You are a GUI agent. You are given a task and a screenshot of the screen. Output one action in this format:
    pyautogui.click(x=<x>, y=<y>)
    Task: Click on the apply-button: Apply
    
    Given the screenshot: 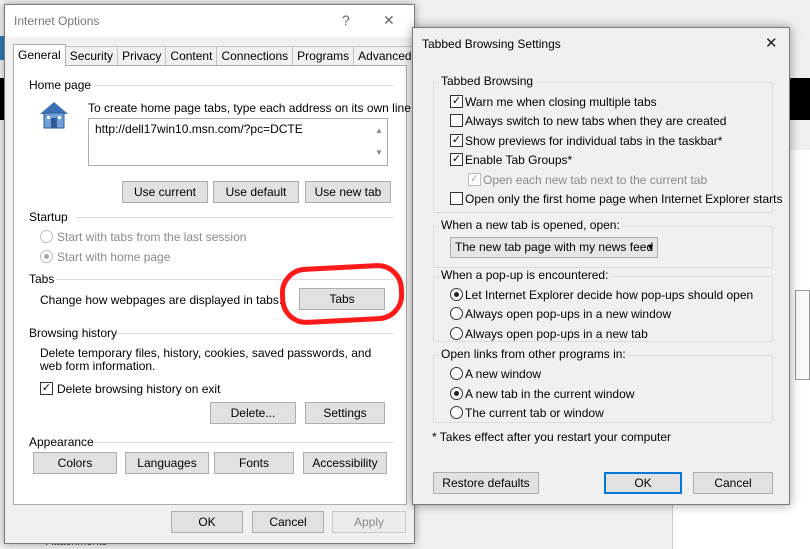 What is the action you would take?
    pyautogui.click(x=369, y=522)
    